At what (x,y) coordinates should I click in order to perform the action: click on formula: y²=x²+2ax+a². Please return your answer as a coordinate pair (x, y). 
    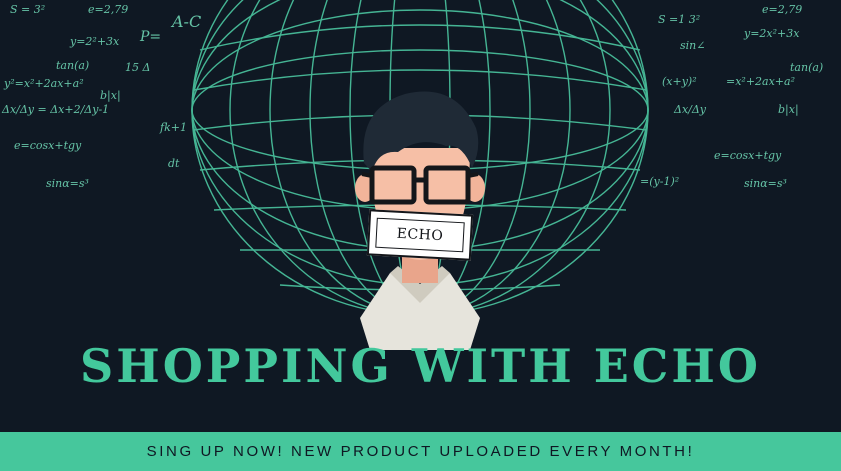
    Looking at the image, I should click on (44, 83).